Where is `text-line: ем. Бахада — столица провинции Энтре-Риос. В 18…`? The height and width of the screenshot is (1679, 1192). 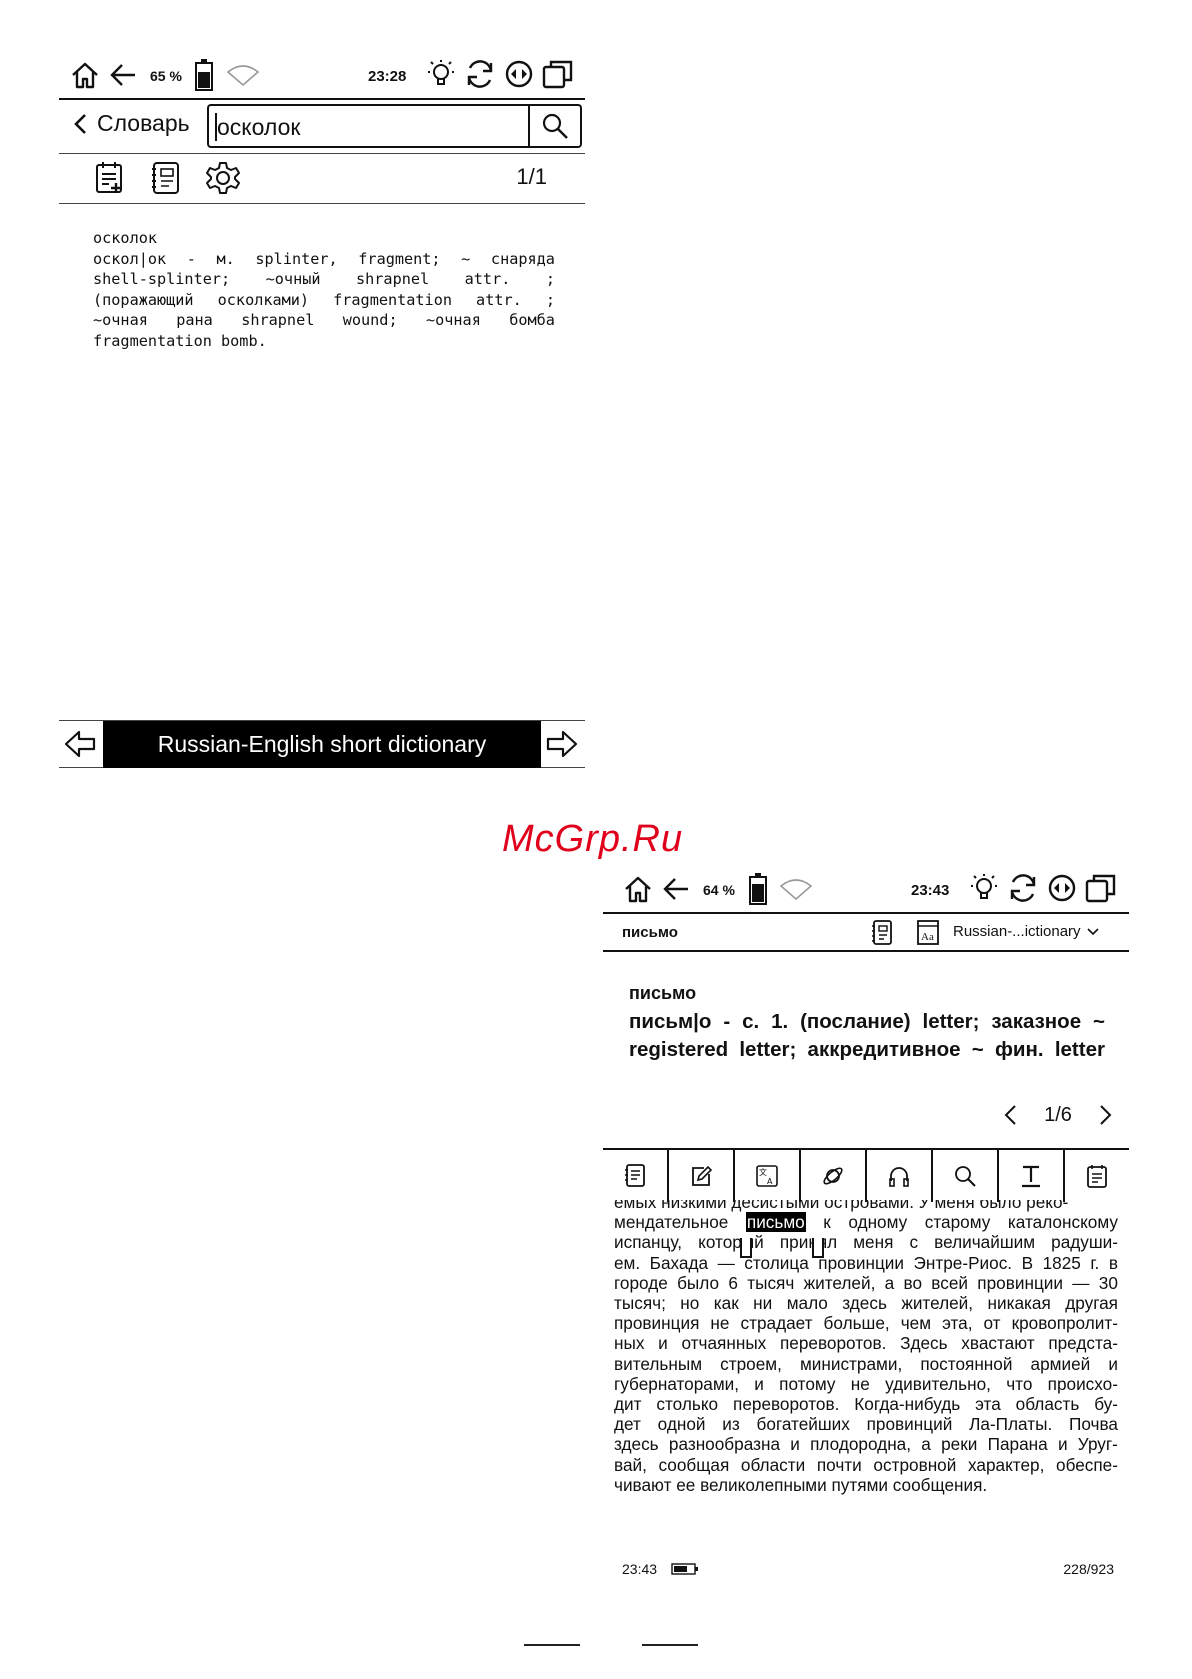 text-line: ем. Бахада — столица провинции Энтре-Риос. В 18… is located at coordinates (866, 1263).